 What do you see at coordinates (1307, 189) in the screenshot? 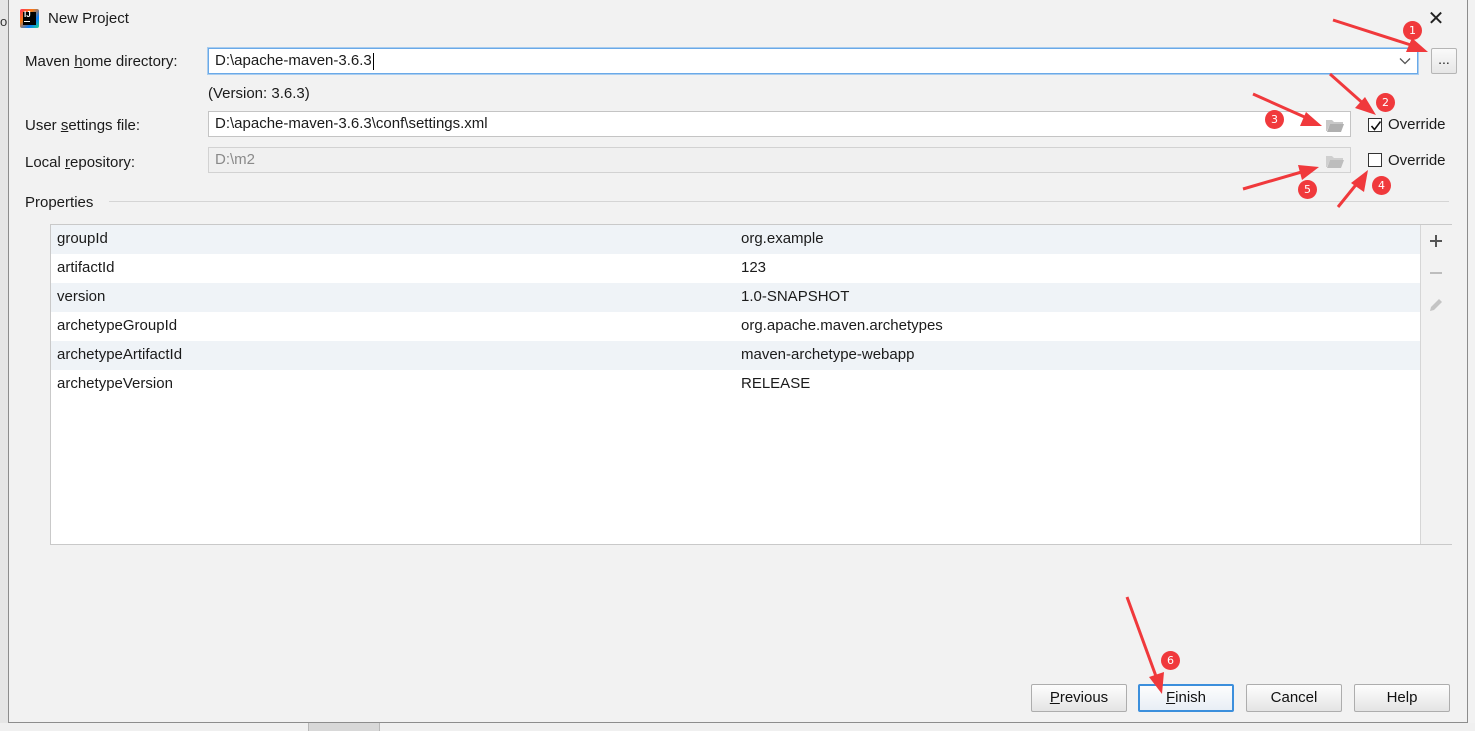
I see `annotation-badge-5: 5` at bounding box center [1307, 189].